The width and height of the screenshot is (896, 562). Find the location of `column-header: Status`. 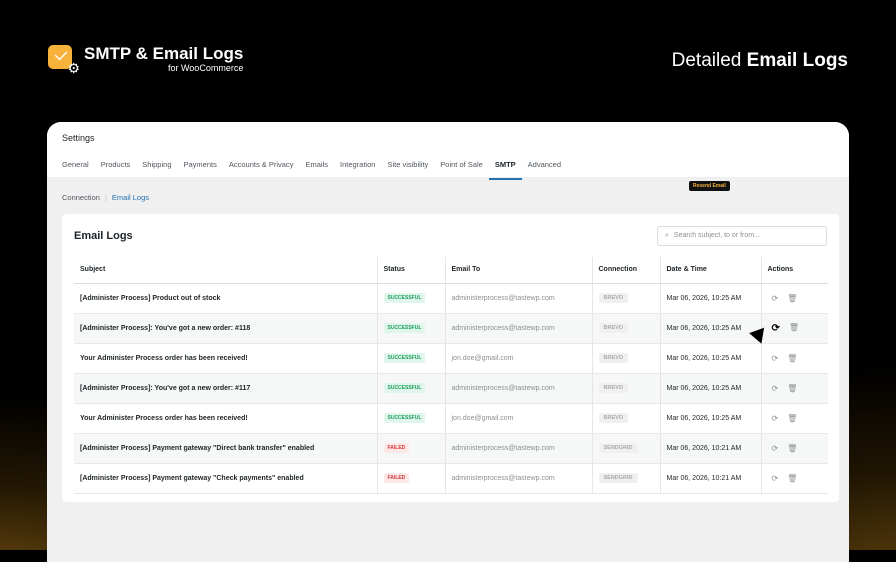

column-header: Status is located at coordinates (411, 270).